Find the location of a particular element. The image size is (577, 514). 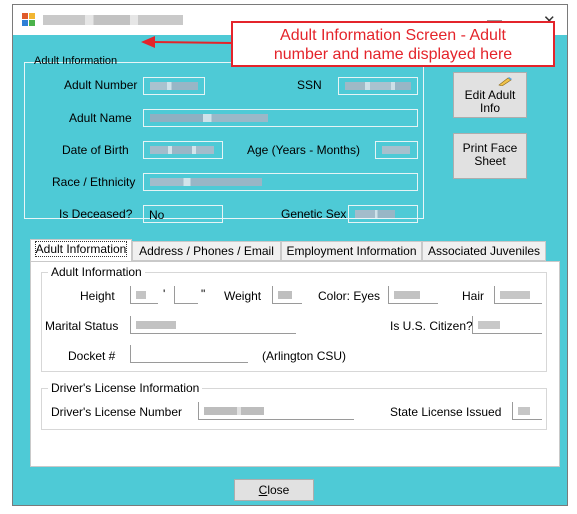

docket-label: Docket # is located at coordinates (92, 356).